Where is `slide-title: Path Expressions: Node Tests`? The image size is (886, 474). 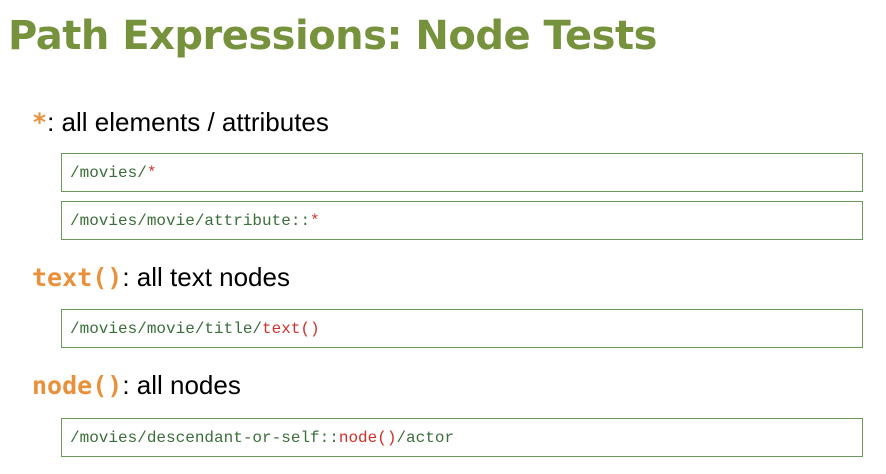
slide-title: Path Expressions: Node Tests is located at coordinates (332, 36).